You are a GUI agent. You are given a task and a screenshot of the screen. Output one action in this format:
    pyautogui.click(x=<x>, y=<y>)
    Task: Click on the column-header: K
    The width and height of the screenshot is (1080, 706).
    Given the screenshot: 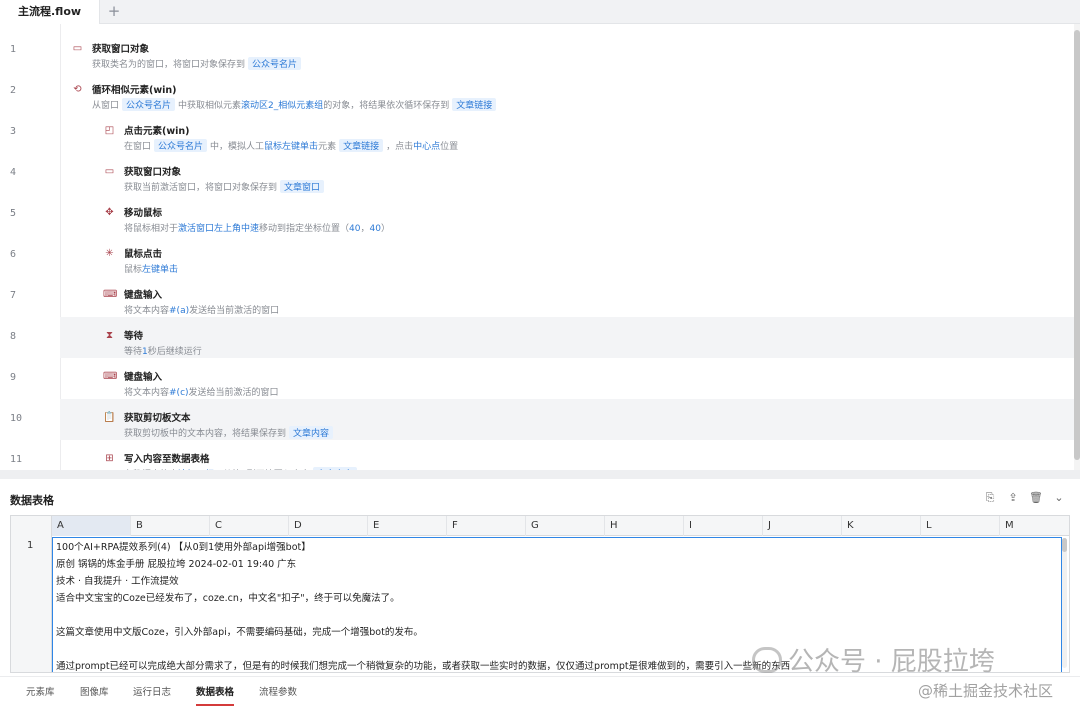 What is the action you would take?
    pyautogui.click(x=881, y=526)
    